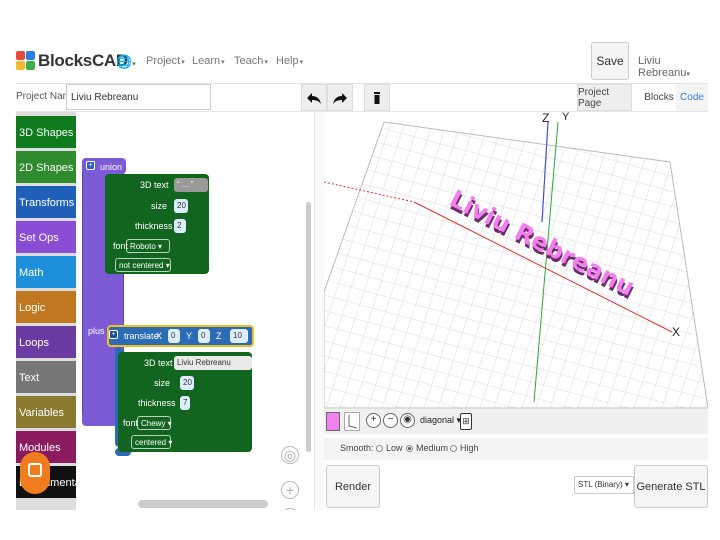 This screenshot has height=540, width=720. I want to click on text2-align-value: centered, so click(151, 442).